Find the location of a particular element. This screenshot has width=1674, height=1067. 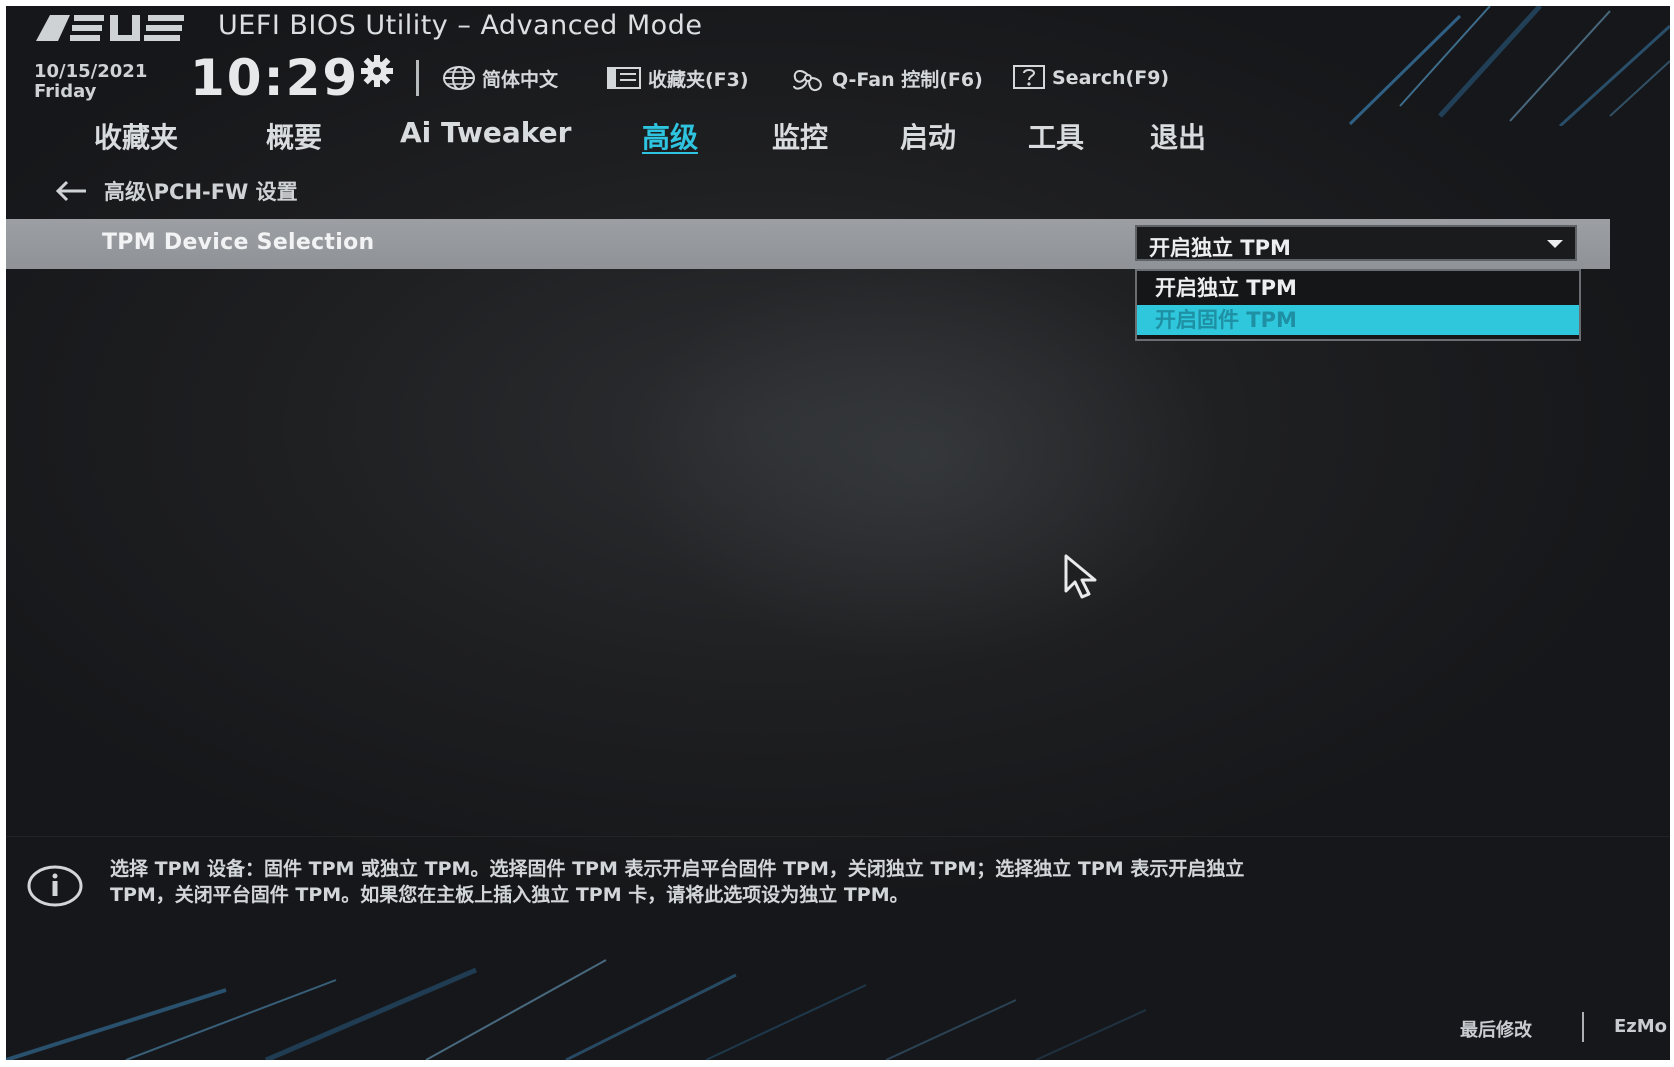

breadcrumb: 高级\PCH-FW 设置 is located at coordinates (176, 191).